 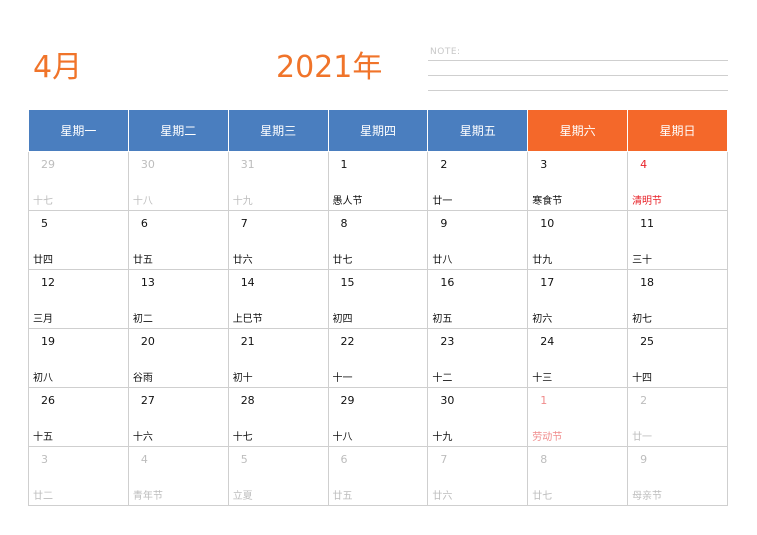 I want to click on month-title: 4月, so click(x=58, y=67).